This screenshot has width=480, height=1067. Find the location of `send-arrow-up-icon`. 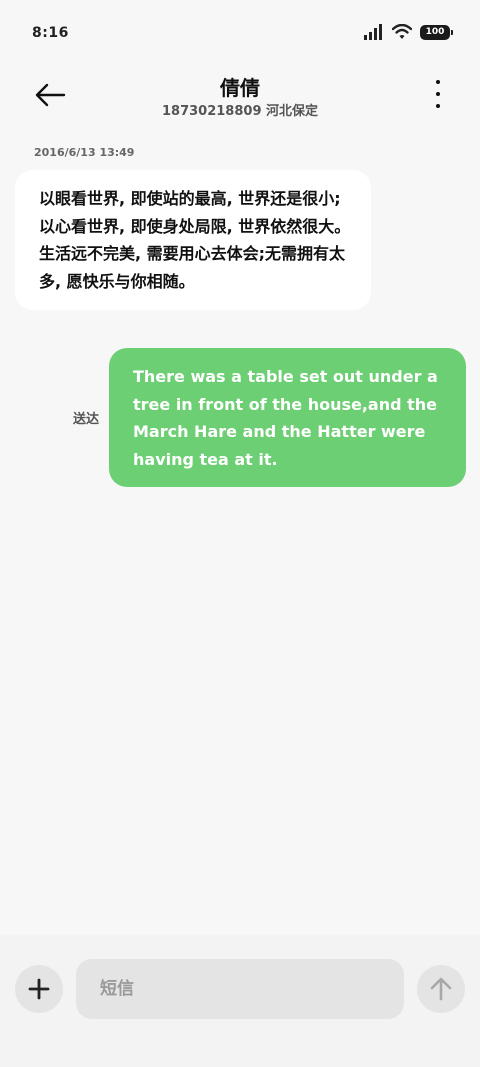

send-arrow-up-icon is located at coordinates (441, 989).